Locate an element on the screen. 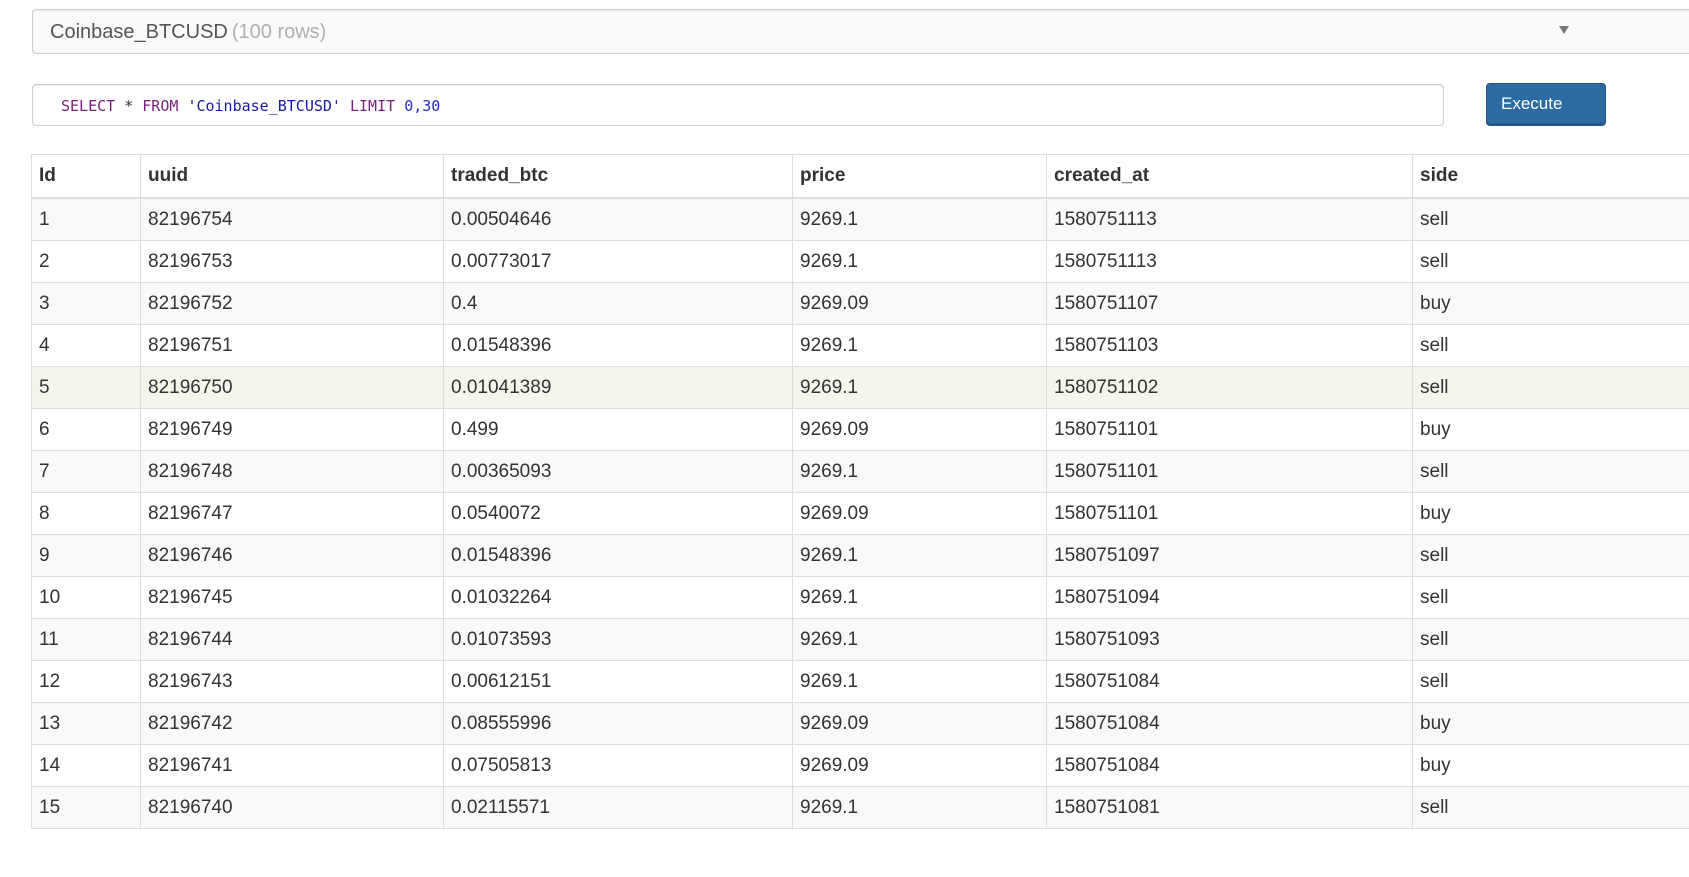 Image resolution: width=1689 pixels, height=877 pixels. cell-created-at: 1580751107 is located at coordinates (1229, 303).